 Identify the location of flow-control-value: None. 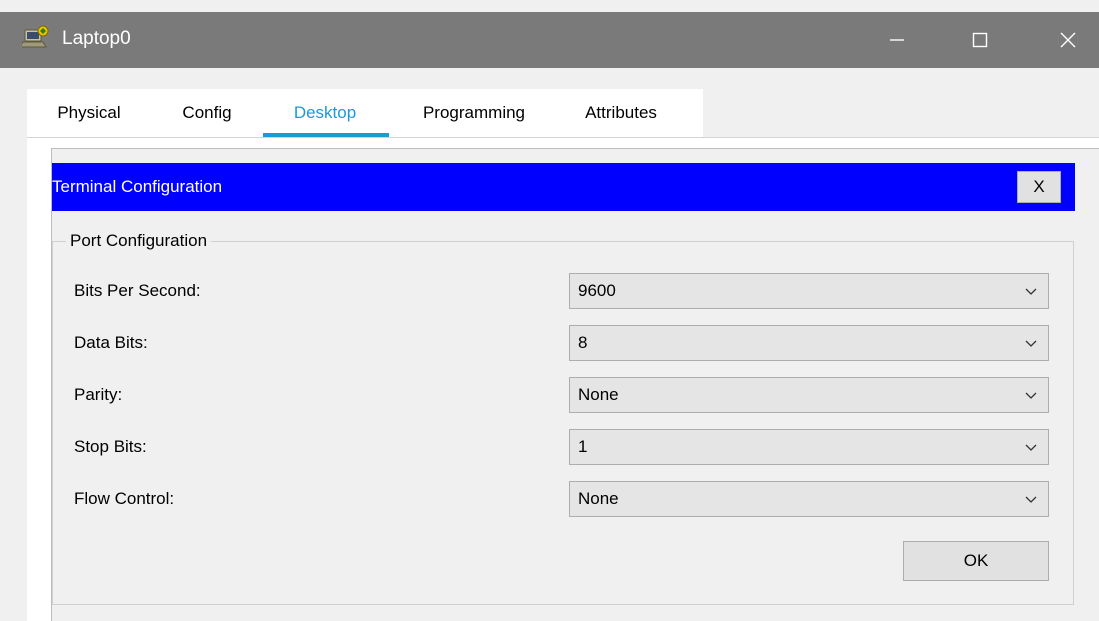
(598, 498).